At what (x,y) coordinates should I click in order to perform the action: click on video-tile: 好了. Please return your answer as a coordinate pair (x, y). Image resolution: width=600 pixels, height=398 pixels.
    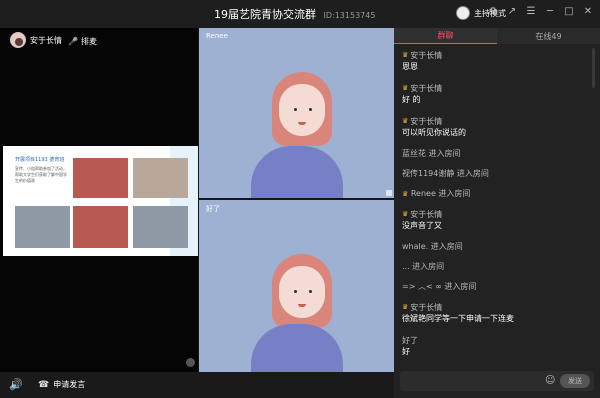
    Looking at the image, I should click on (296, 286).